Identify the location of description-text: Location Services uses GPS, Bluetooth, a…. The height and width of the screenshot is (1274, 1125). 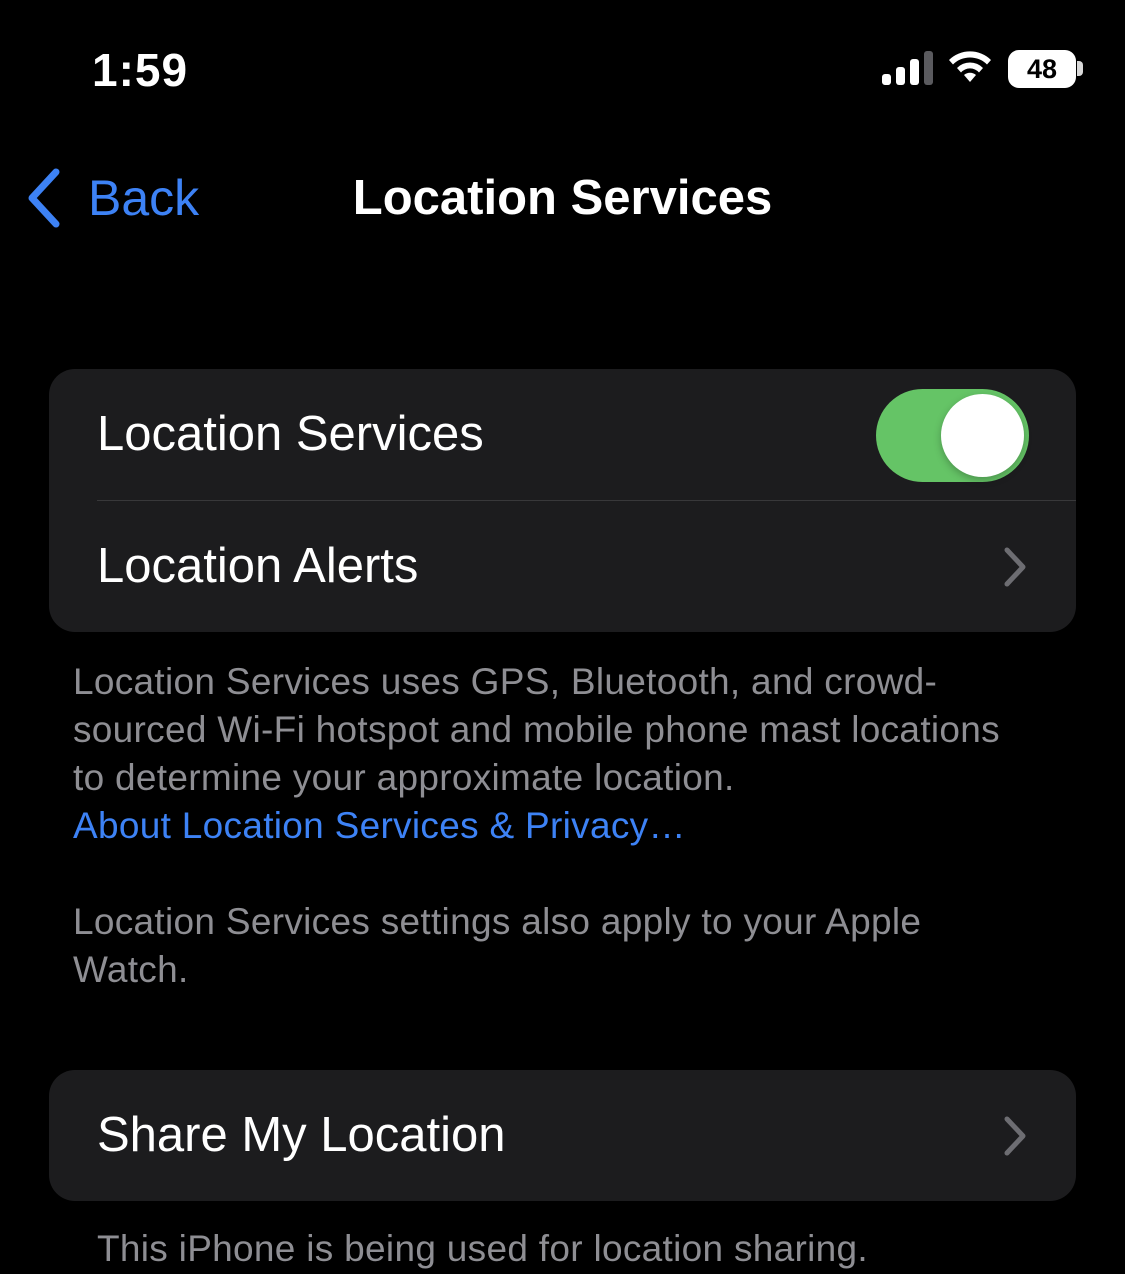
(536, 729).